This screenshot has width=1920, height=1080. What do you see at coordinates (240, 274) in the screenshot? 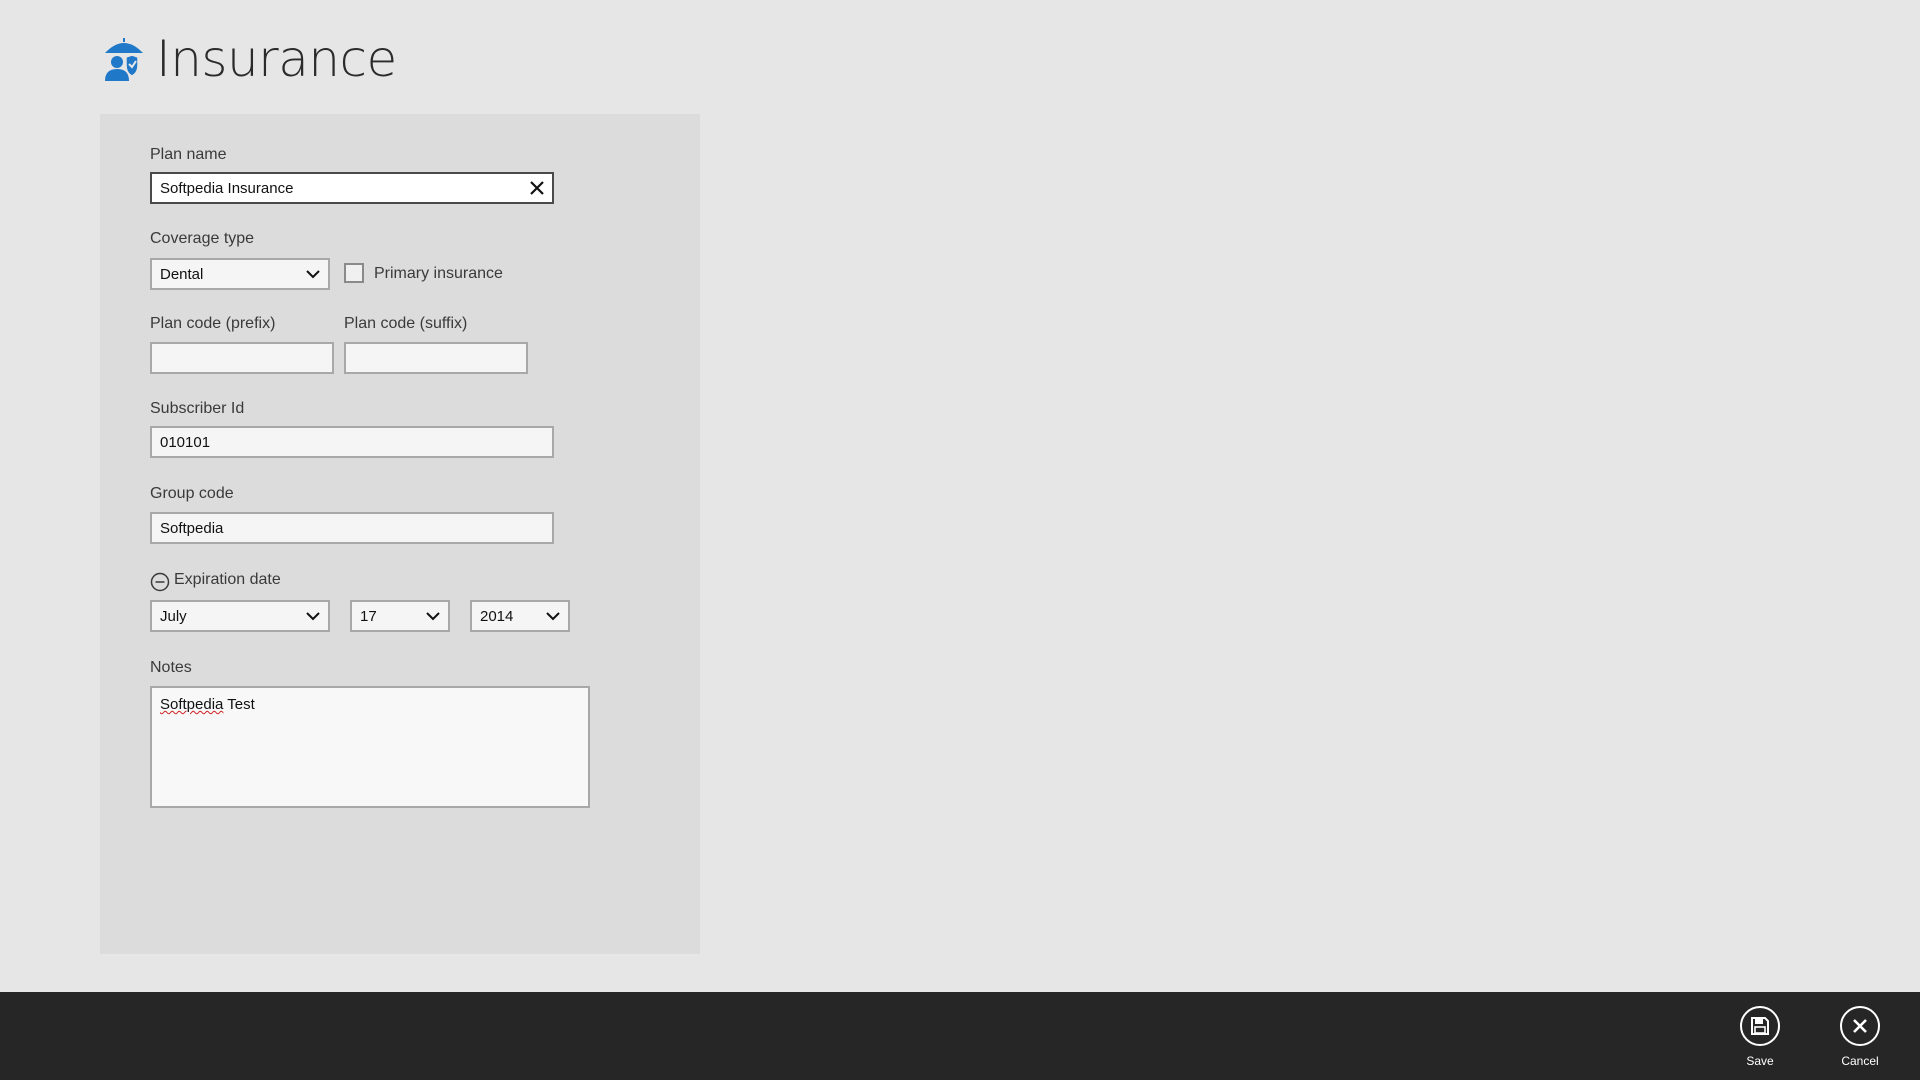
I see `coverage-type-select: Dental` at bounding box center [240, 274].